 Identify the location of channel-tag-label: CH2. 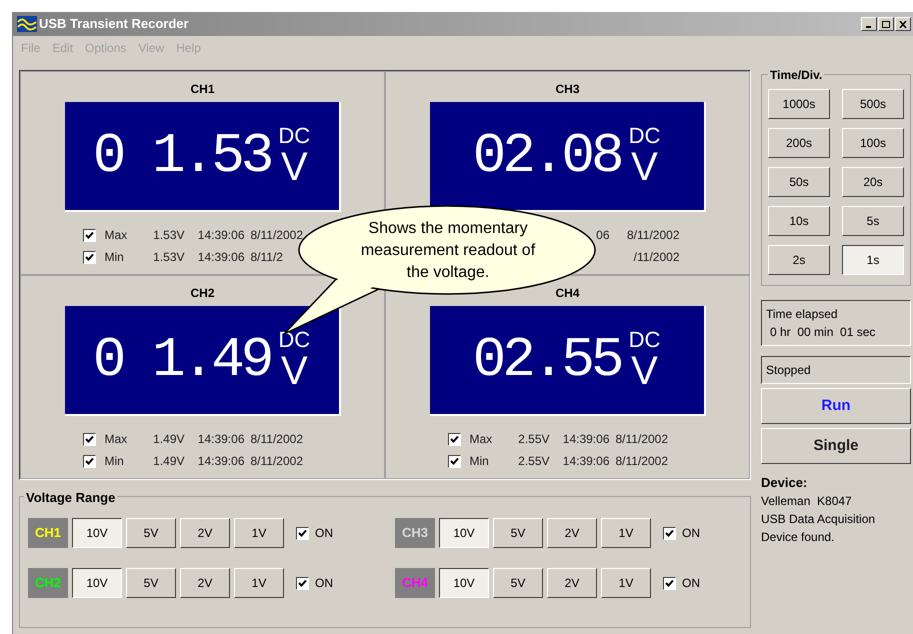
(47, 583).